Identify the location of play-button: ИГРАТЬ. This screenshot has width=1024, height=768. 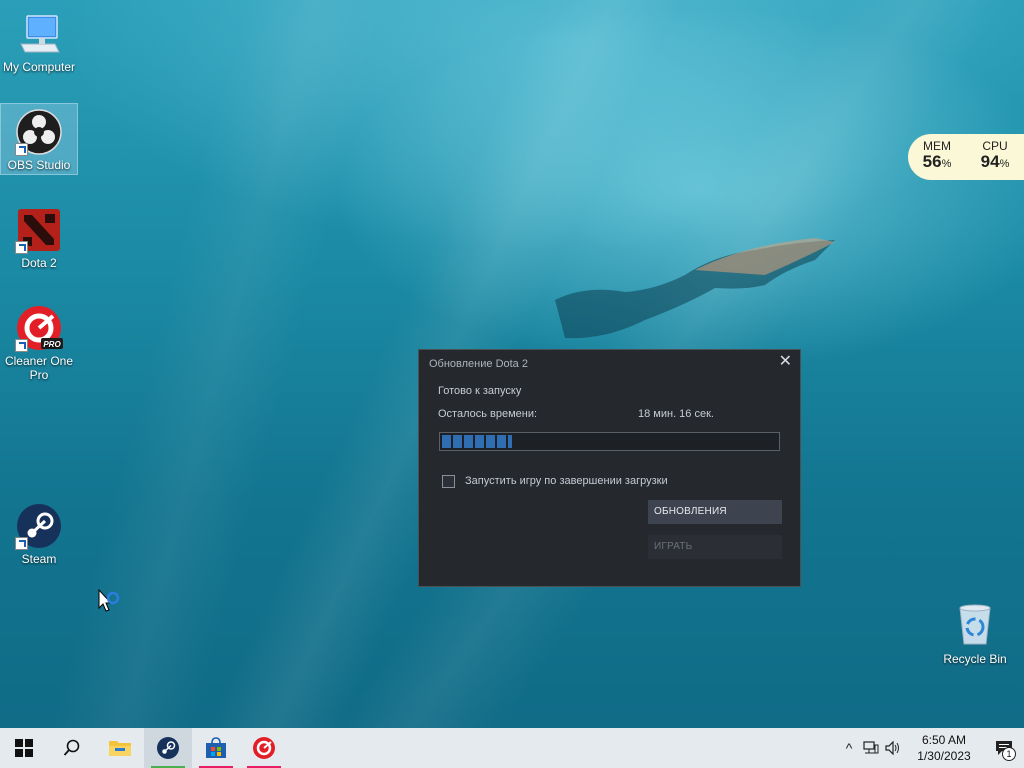
(715, 547).